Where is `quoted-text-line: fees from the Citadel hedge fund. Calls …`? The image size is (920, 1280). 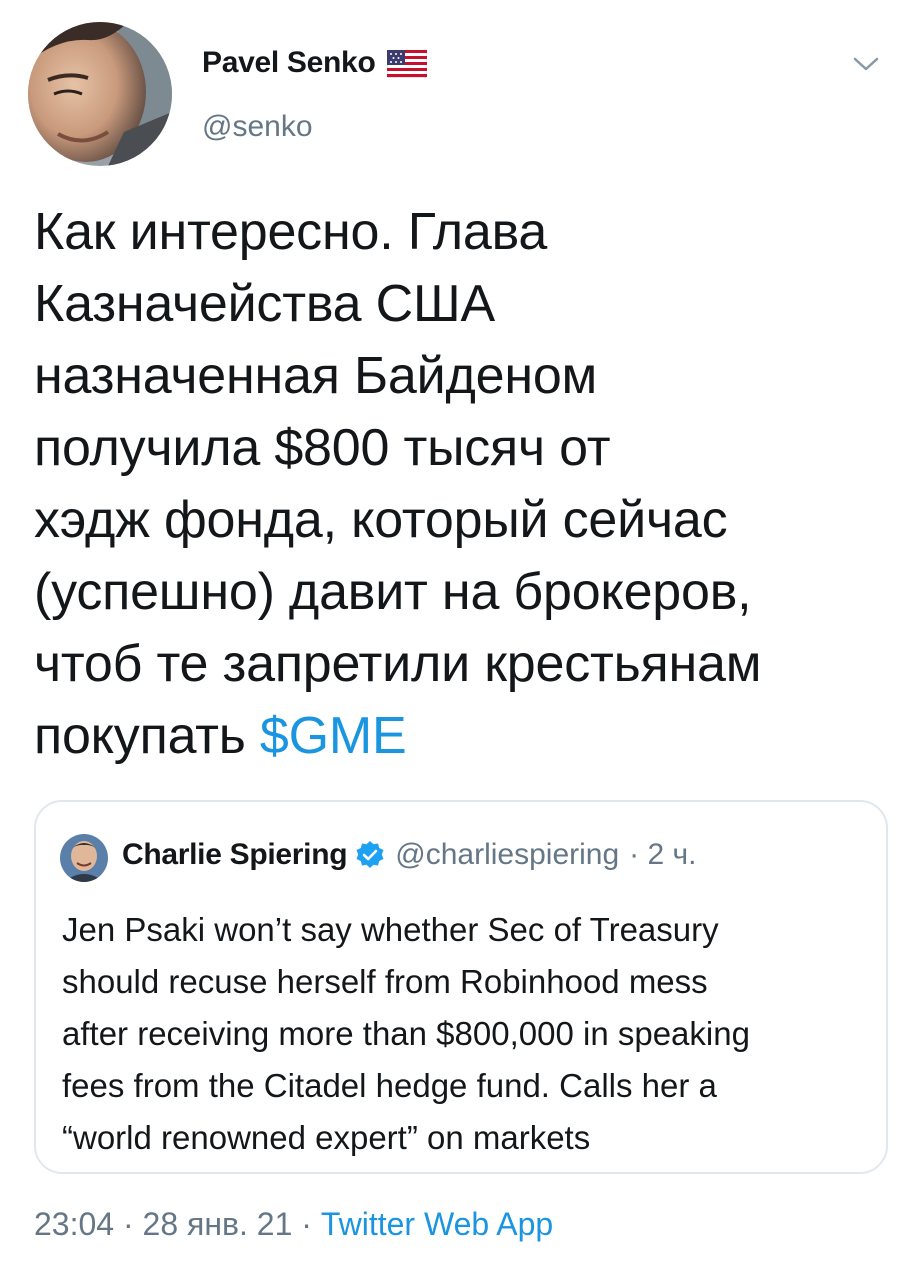
quoted-text-line: fees from the Citadel hedge fund. Calls … is located at coordinates (389, 1085).